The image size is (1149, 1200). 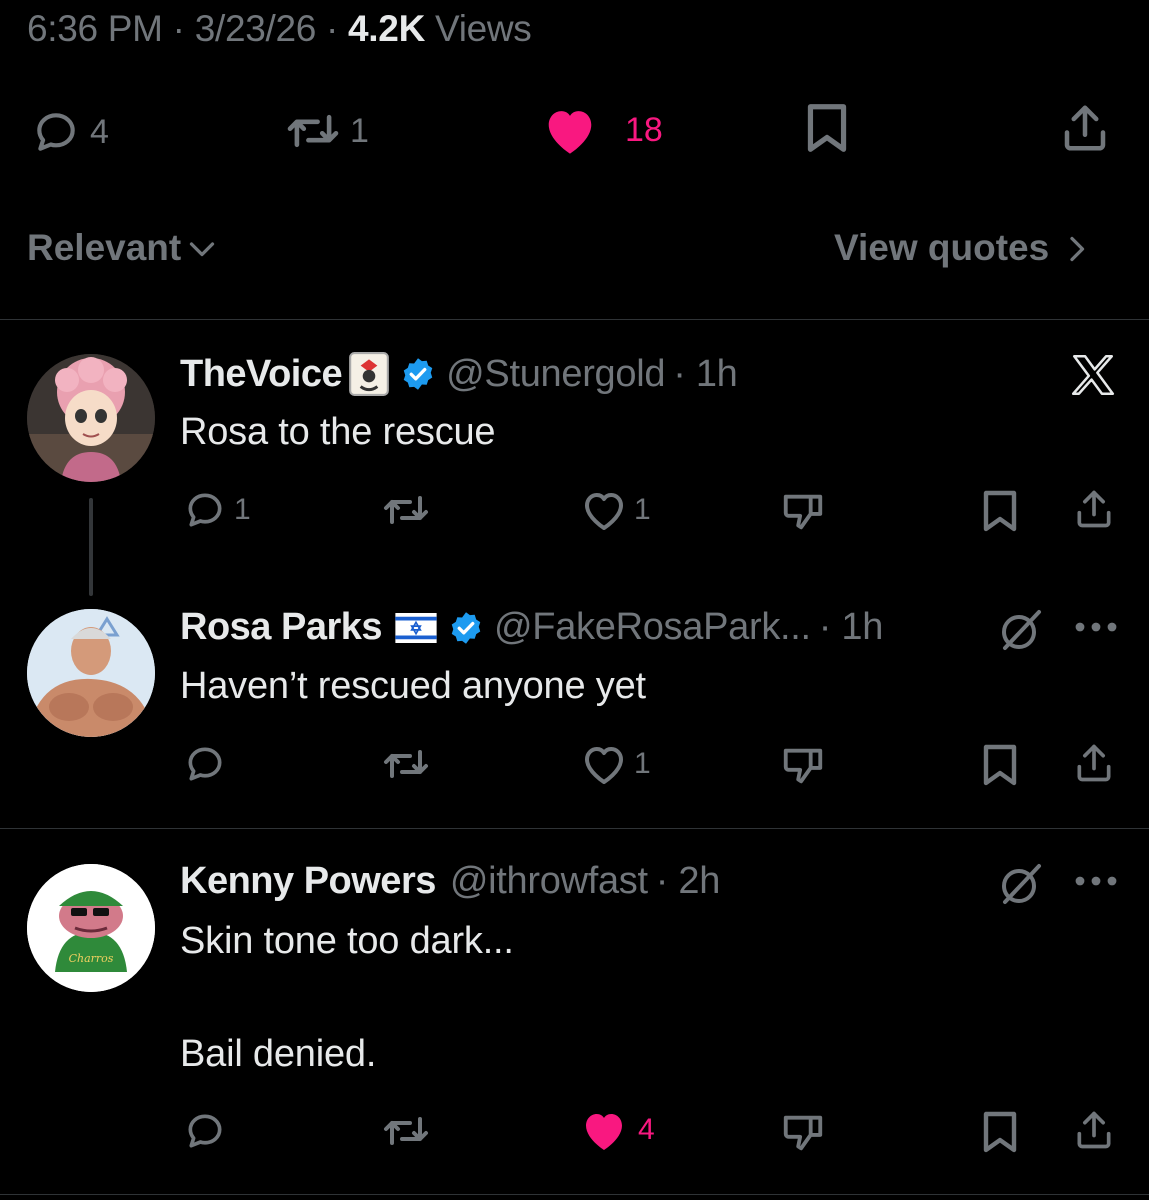 I want to click on avatar-anime-character-image, so click(x=91, y=418).